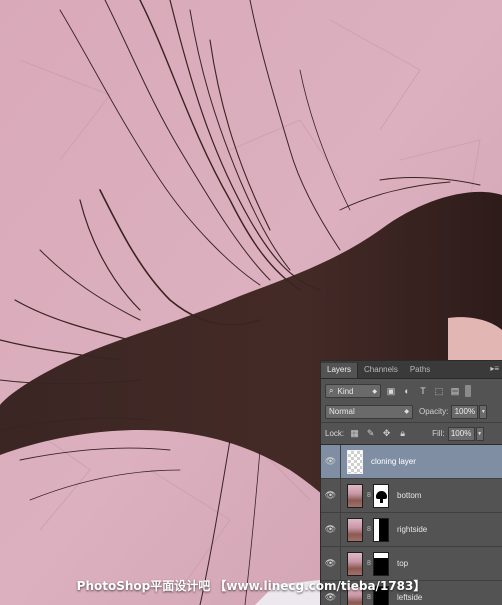  What do you see at coordinates (370, 433) in the screenshot?
I see `lock-image-icon: ✎` at bounding box center [370, 433].